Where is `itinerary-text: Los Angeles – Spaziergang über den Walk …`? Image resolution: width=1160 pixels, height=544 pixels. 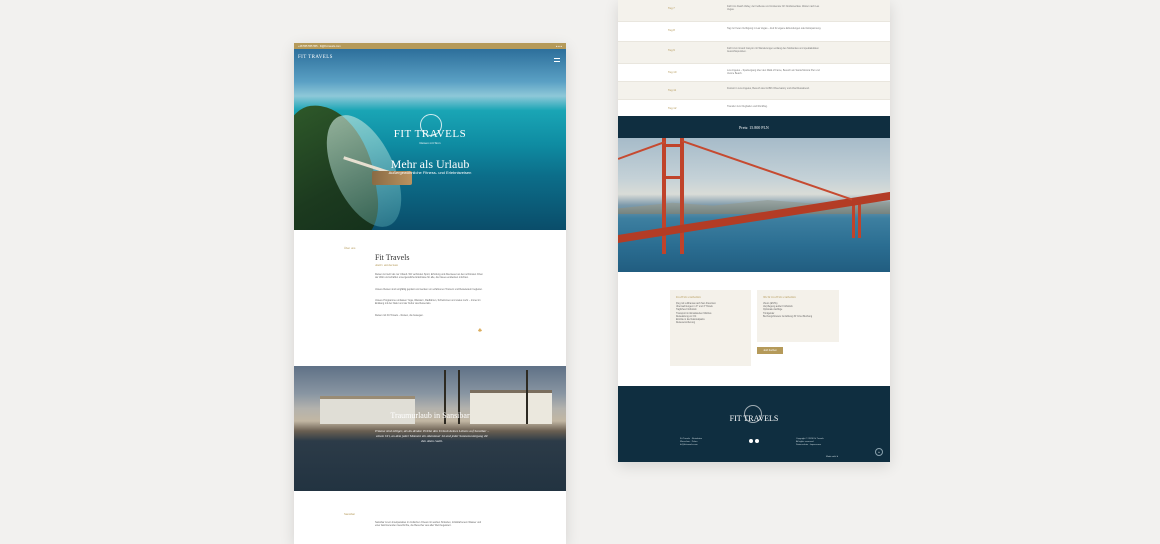
itinerary-text: Los Angeles – Spaziergang über den Walk … is located at coordinates (773, 72).